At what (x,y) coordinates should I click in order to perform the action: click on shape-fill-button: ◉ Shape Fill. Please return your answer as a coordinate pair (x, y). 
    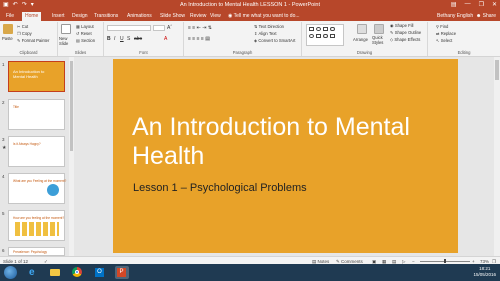
    Looking at the image, I should click on (401, 25).